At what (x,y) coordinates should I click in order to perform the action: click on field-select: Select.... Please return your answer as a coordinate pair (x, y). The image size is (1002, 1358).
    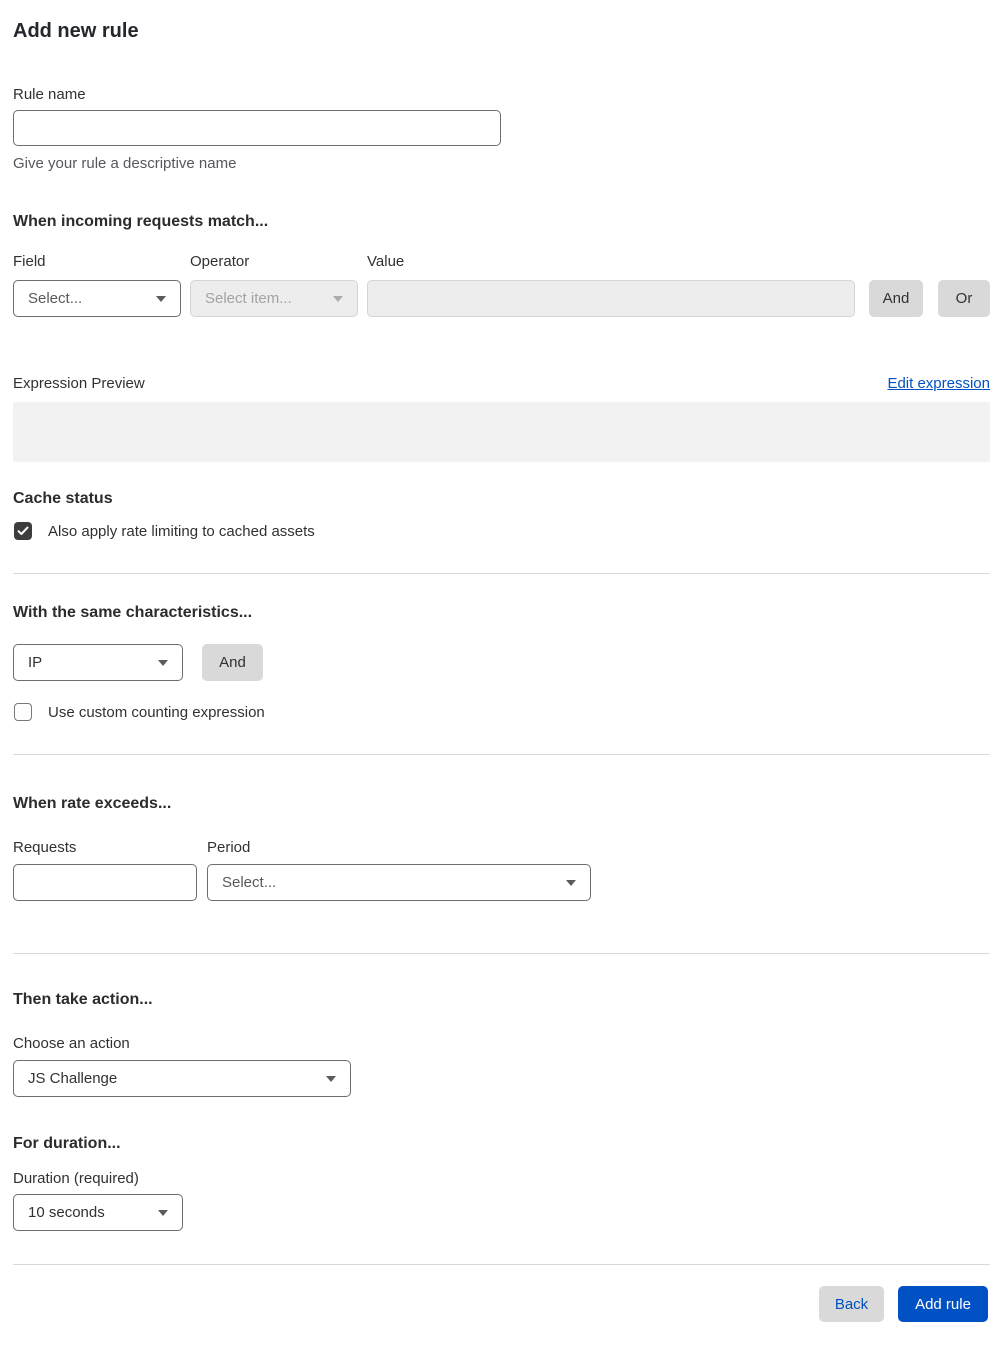
    Looking at the image, I should click on (97, 298).